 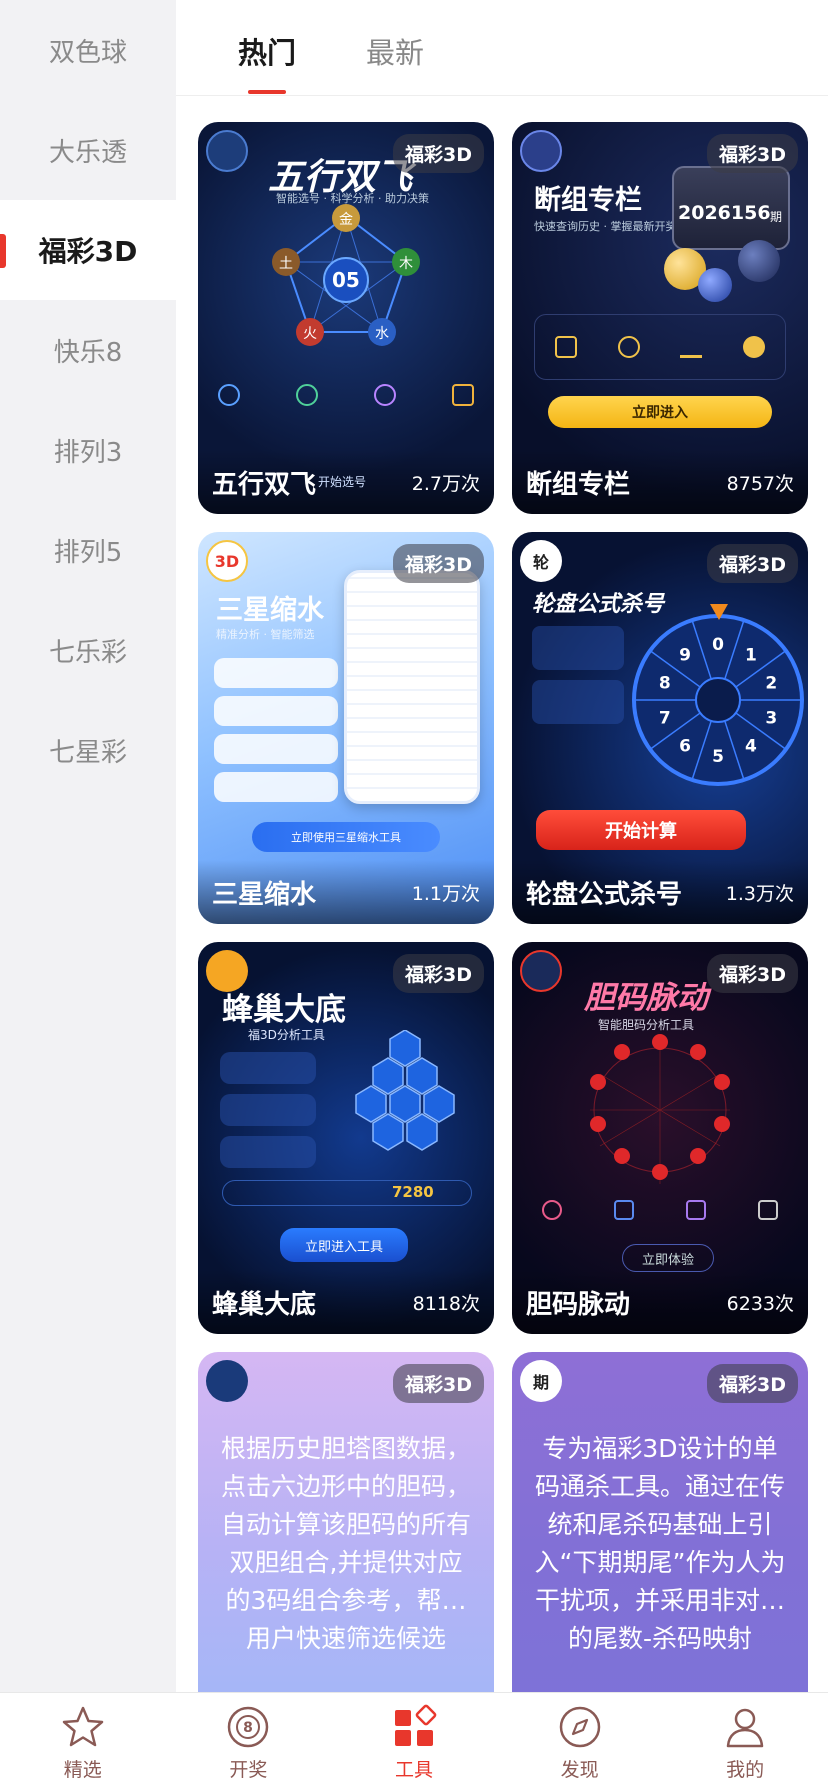 I want to click on svg-text: 8, so click(x=249, y=1728).